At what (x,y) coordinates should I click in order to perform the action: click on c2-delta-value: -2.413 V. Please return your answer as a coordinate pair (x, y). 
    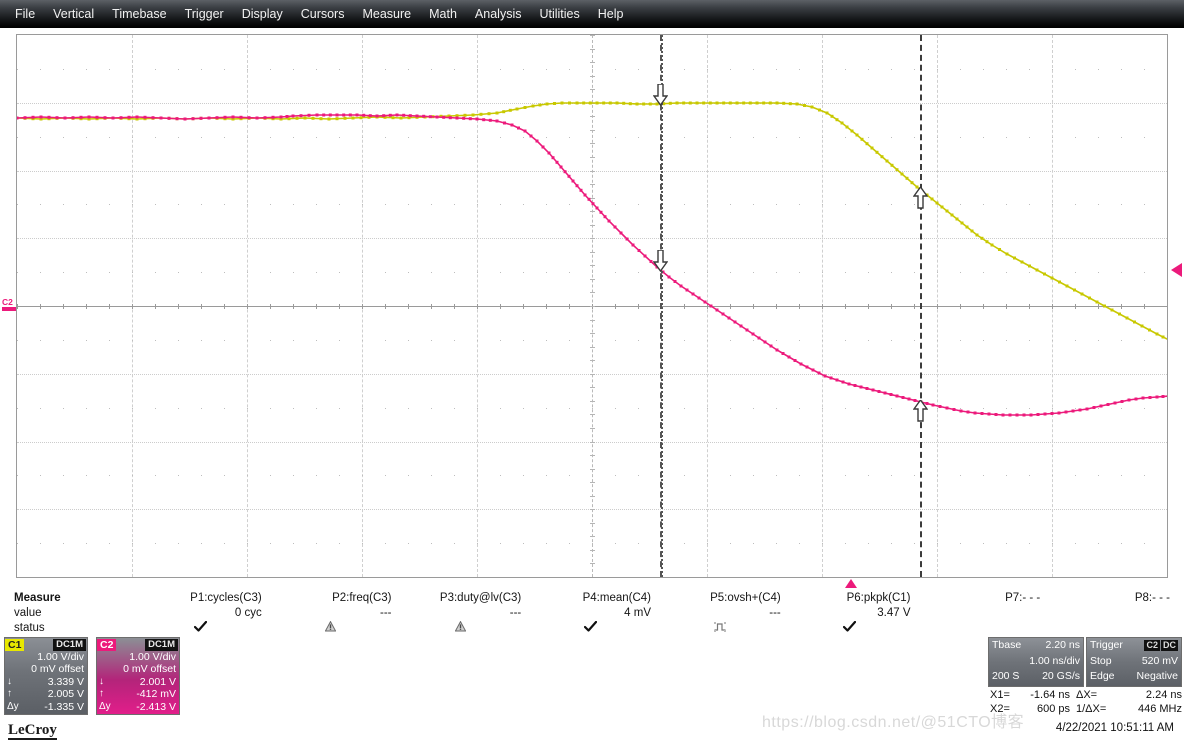
    Looking at the image, I should click on (156, 706).